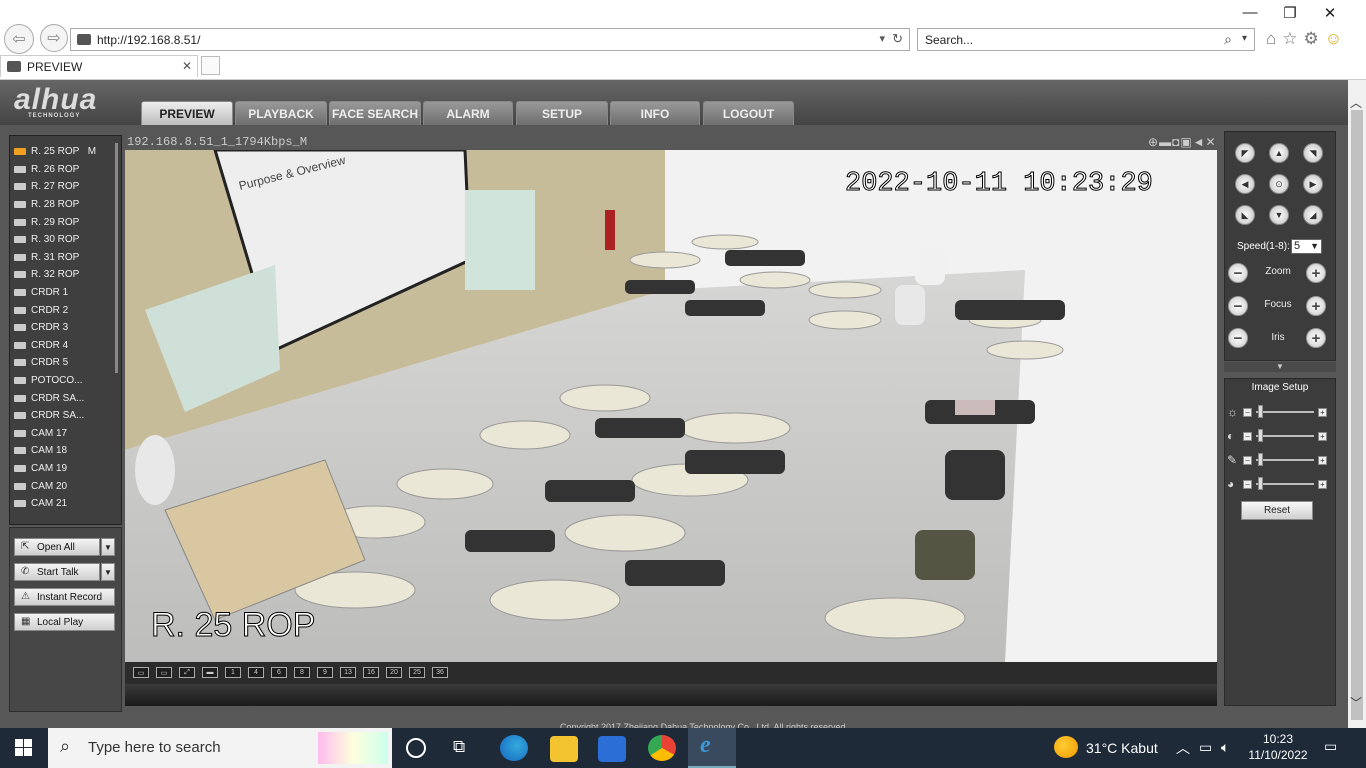 The image size is (1366, 768). I want to click on camera-item: CAM 17, so click(65, 434).